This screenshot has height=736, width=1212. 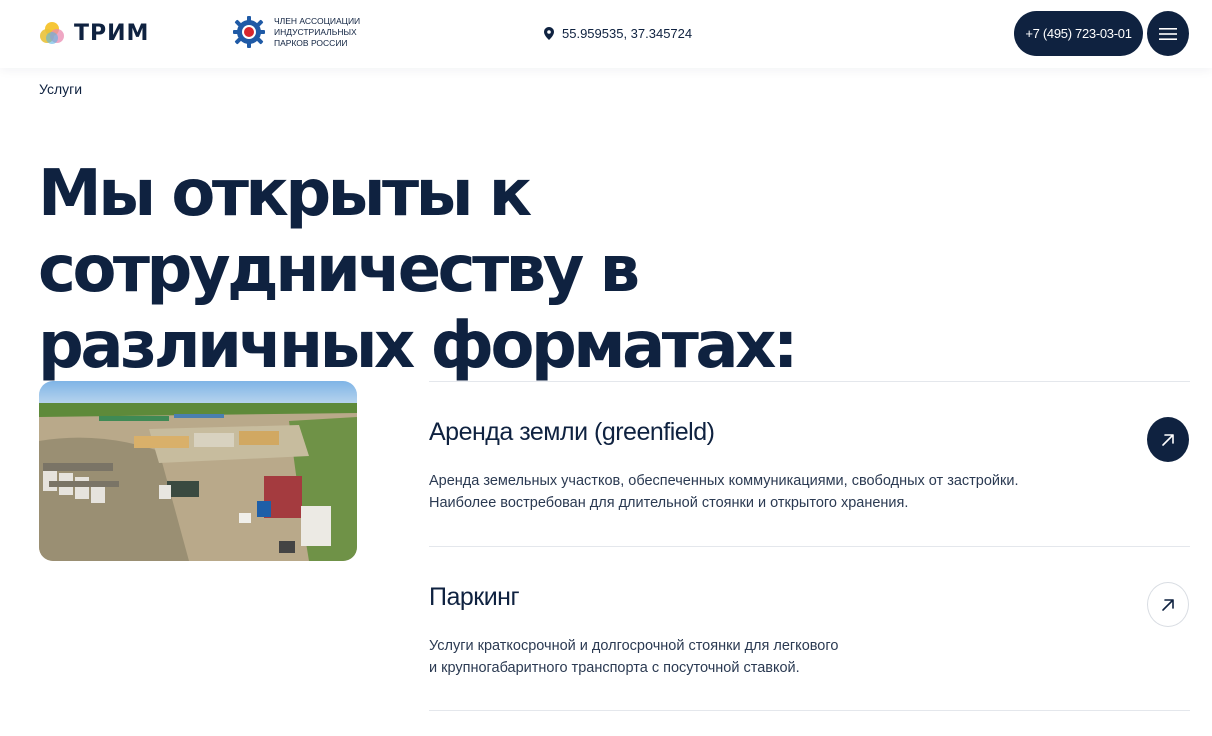 What do you see at coordinates (572, 432) in the screenshot?
I see `service-title: Аренда земли (greenfield)` at bounding box center [572, 432].